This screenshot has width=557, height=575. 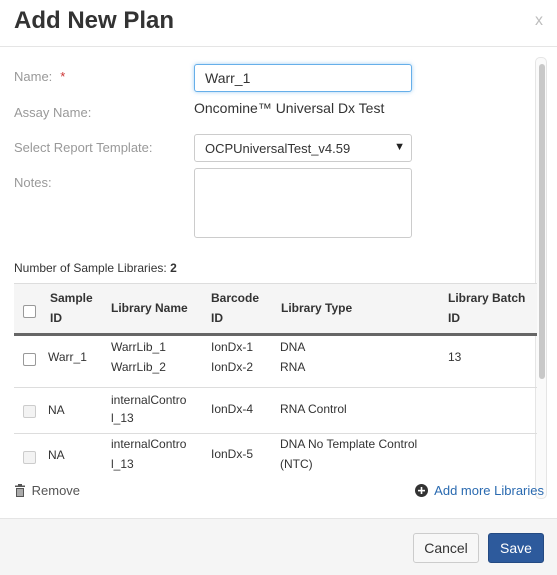 I want to click on modal-header: Add New Plan x, so click(x=278, y=23).